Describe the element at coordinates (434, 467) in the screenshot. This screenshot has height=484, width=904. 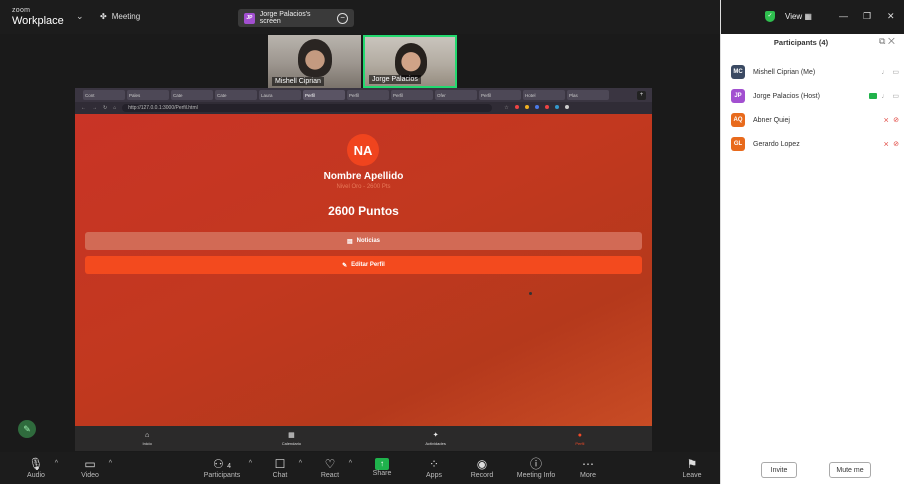
I see `apps-button: ⁘ Apps` at that location.